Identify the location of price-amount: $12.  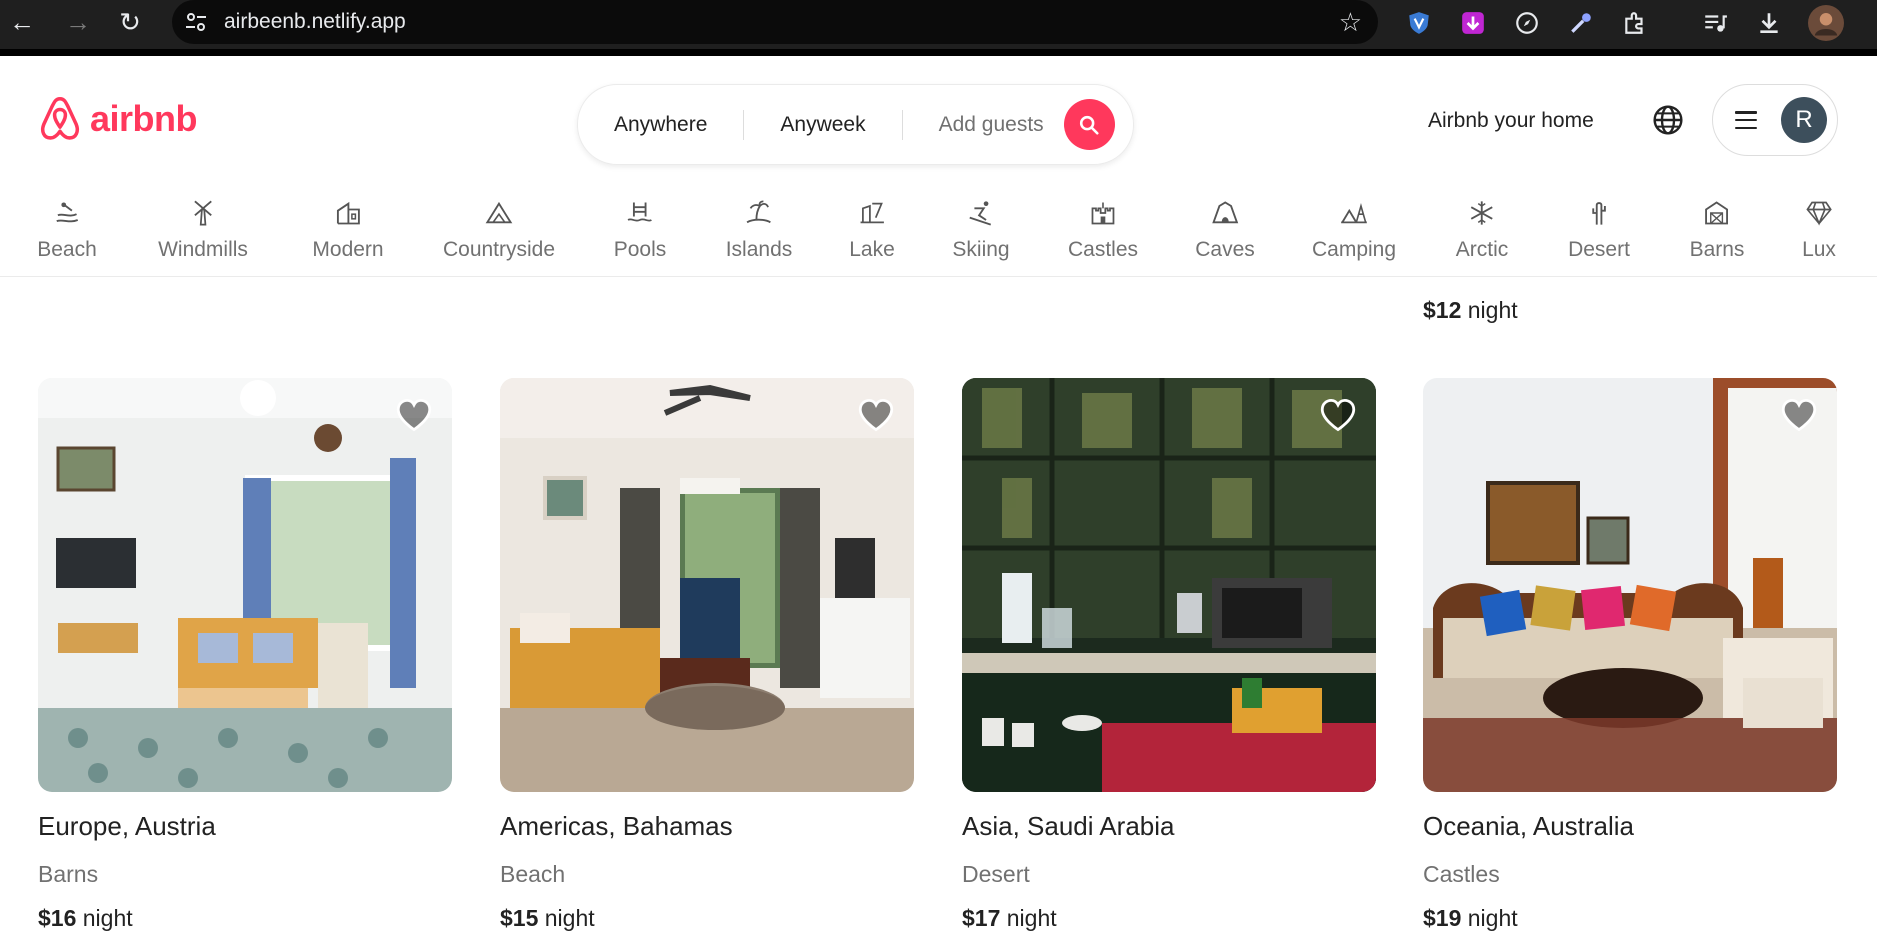
(1442, 310).